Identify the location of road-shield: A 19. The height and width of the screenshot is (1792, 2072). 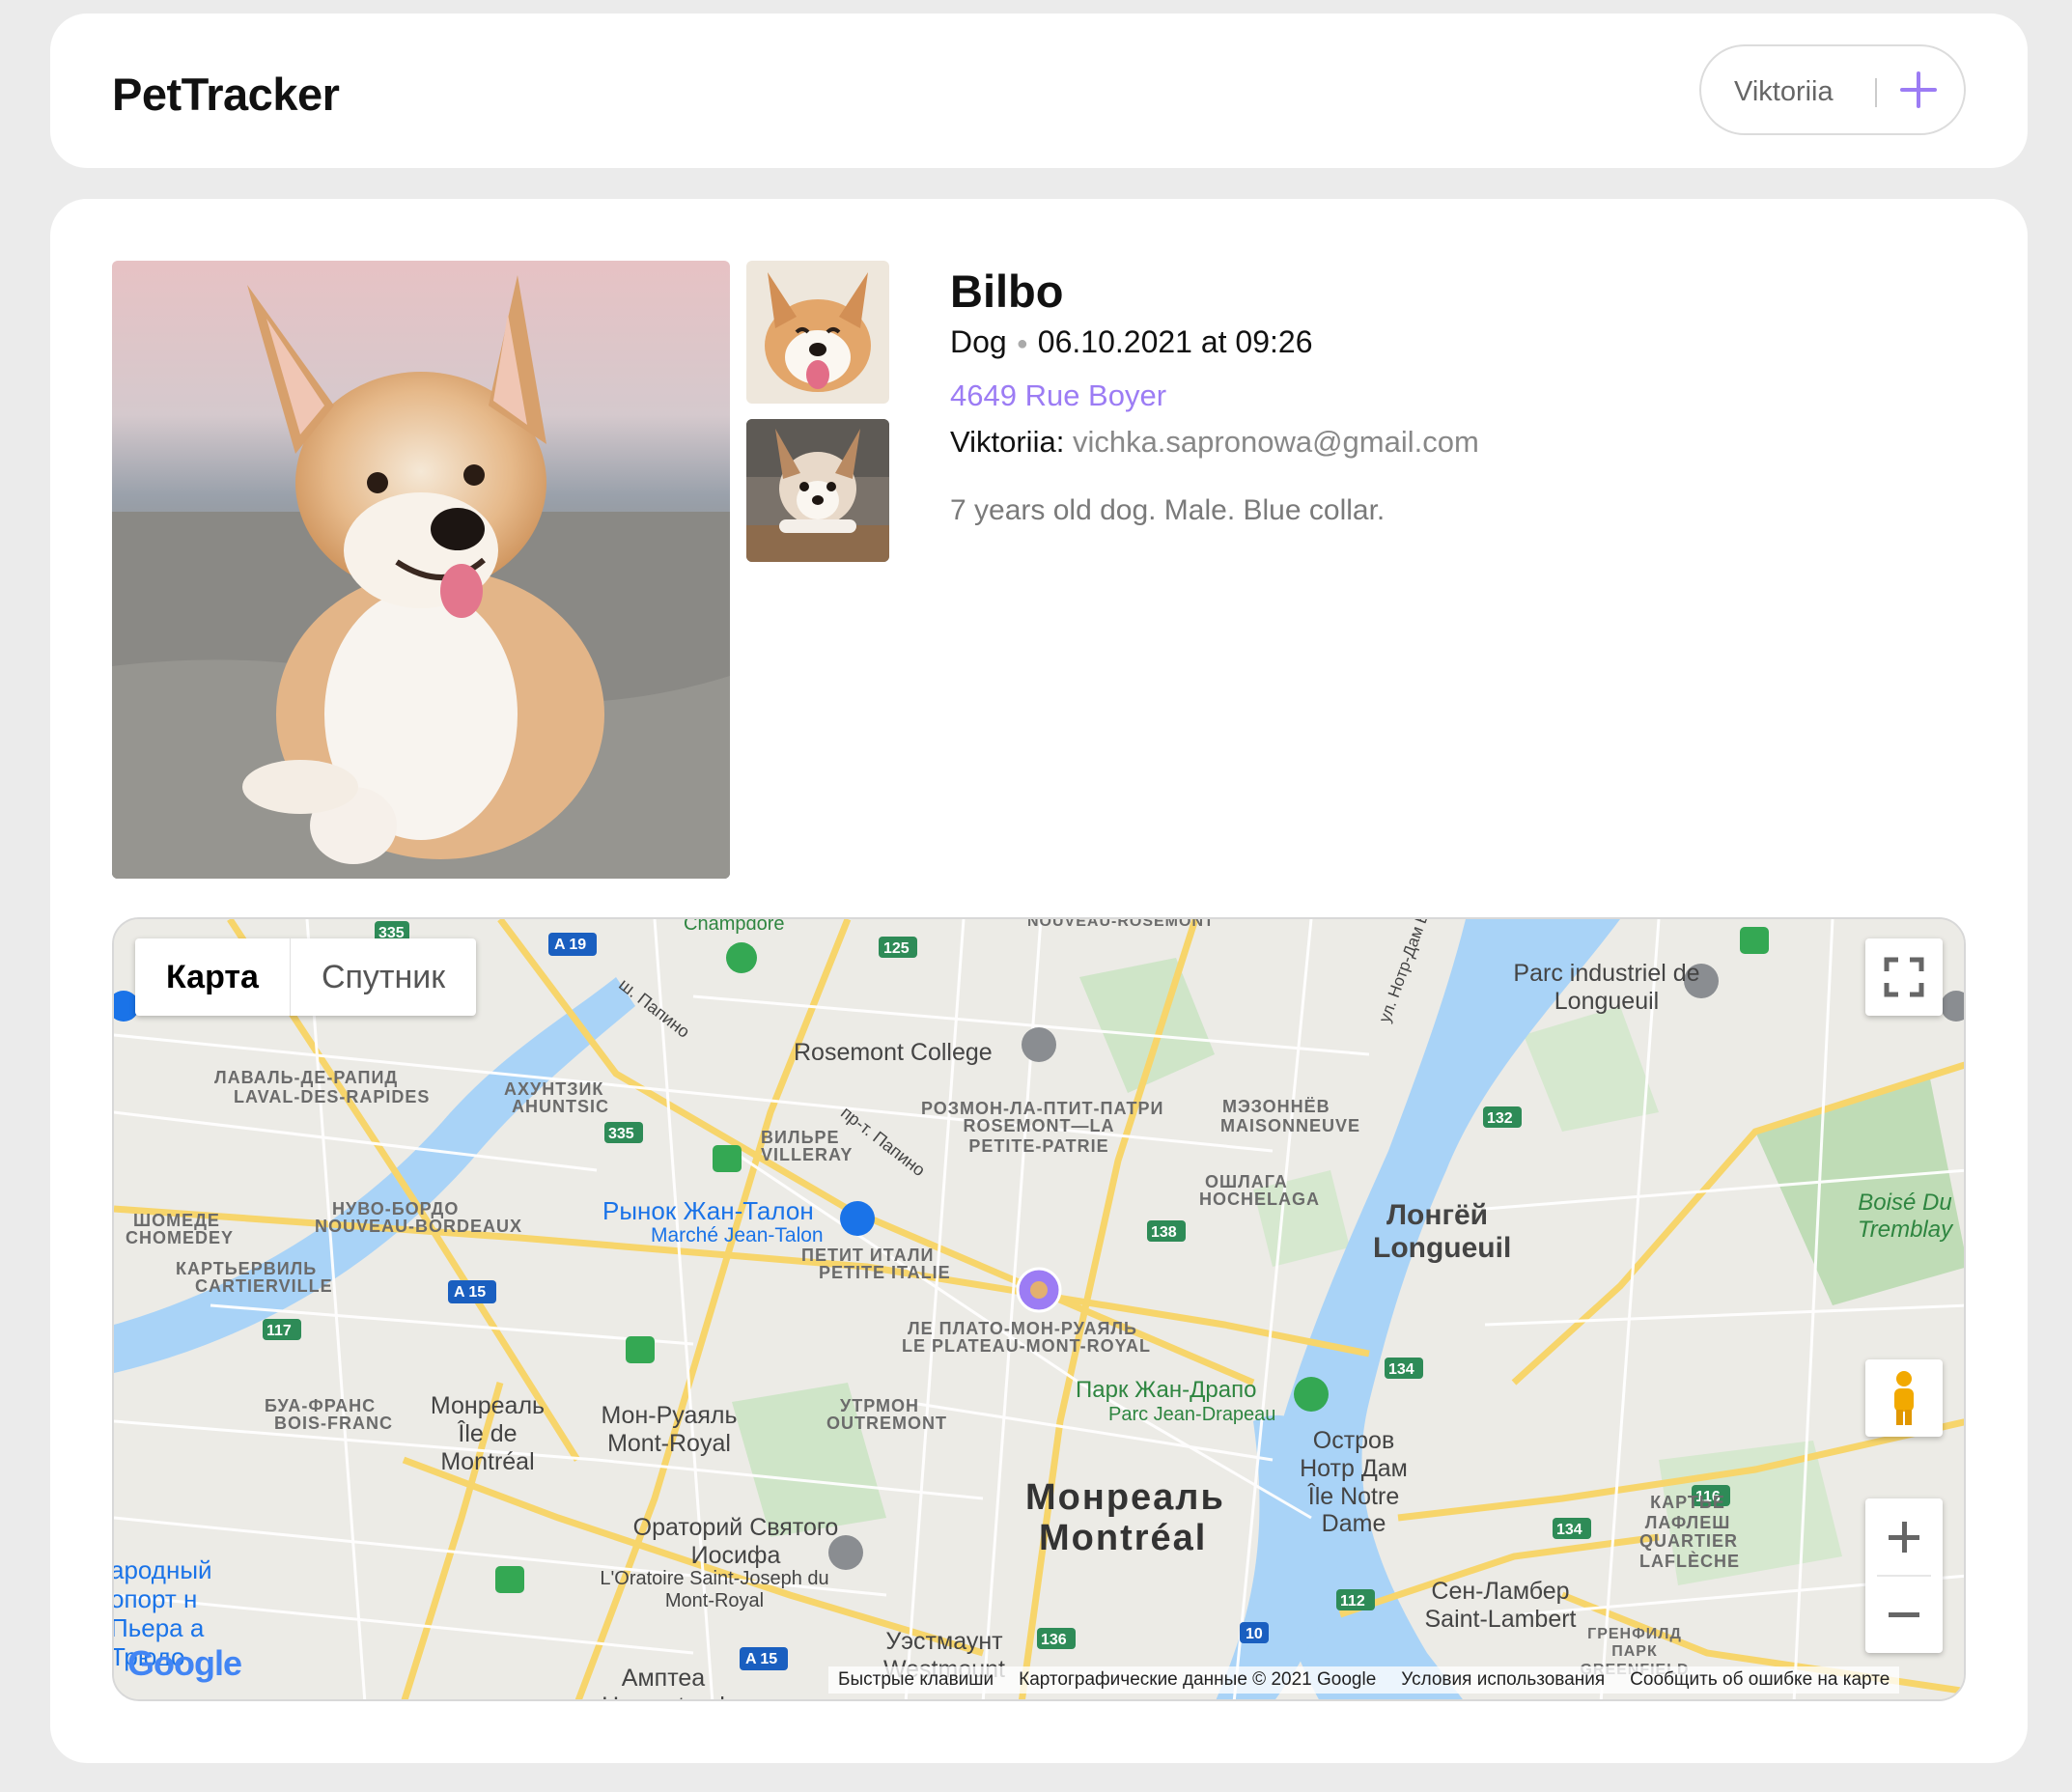
(570, 945).